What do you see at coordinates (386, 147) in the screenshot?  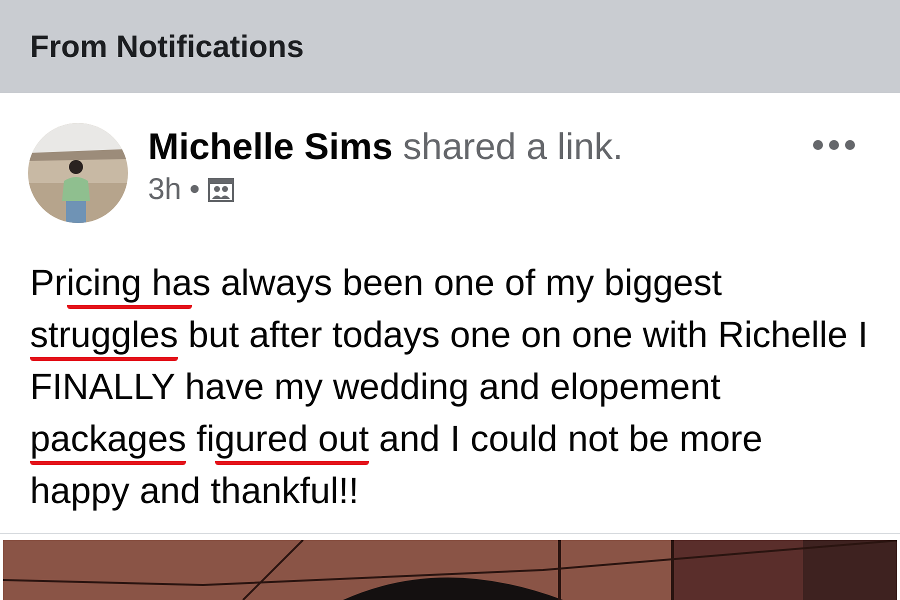 I see `post-header-text: Michelle Sims shared a link.` at bounding box center [386, 147].